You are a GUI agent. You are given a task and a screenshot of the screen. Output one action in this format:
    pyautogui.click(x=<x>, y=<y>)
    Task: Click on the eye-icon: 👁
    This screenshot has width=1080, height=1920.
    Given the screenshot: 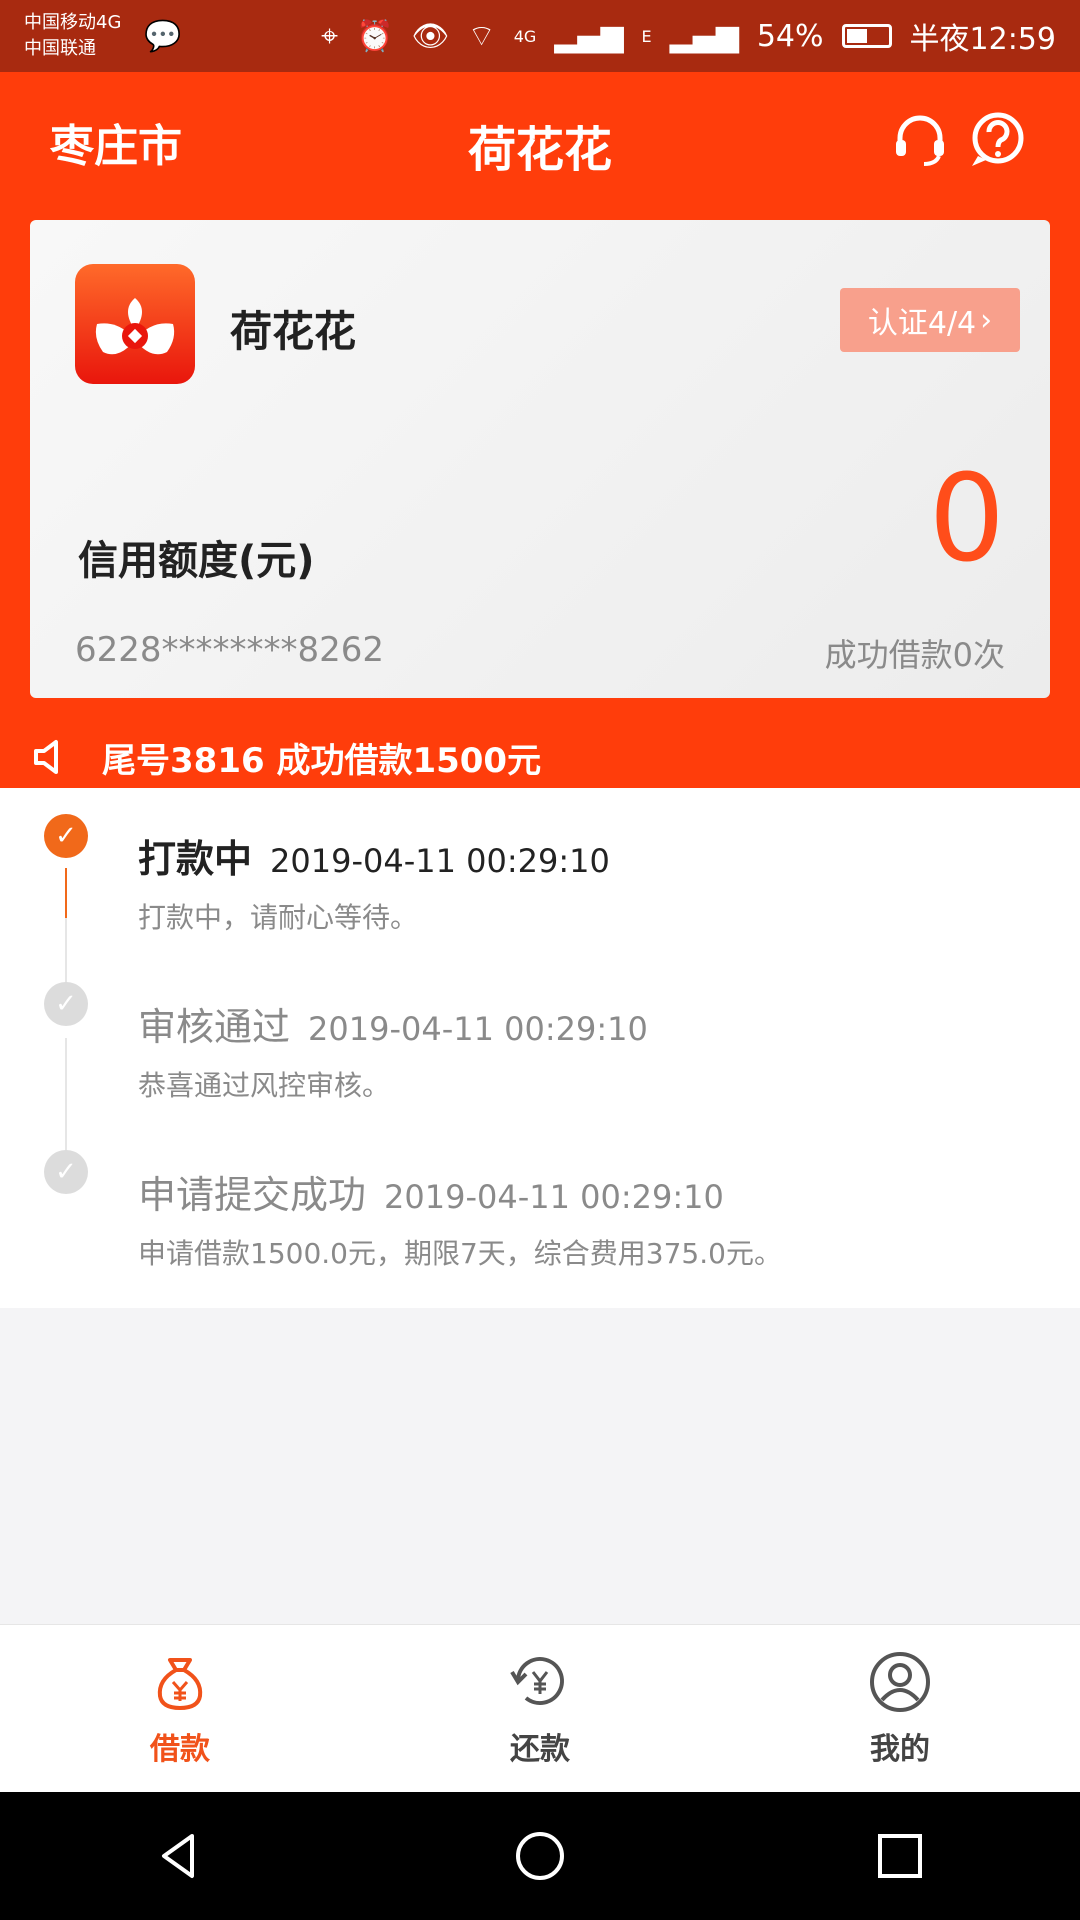 What is the action you would take?
    pyautogui.click(x=430, y=36)
    